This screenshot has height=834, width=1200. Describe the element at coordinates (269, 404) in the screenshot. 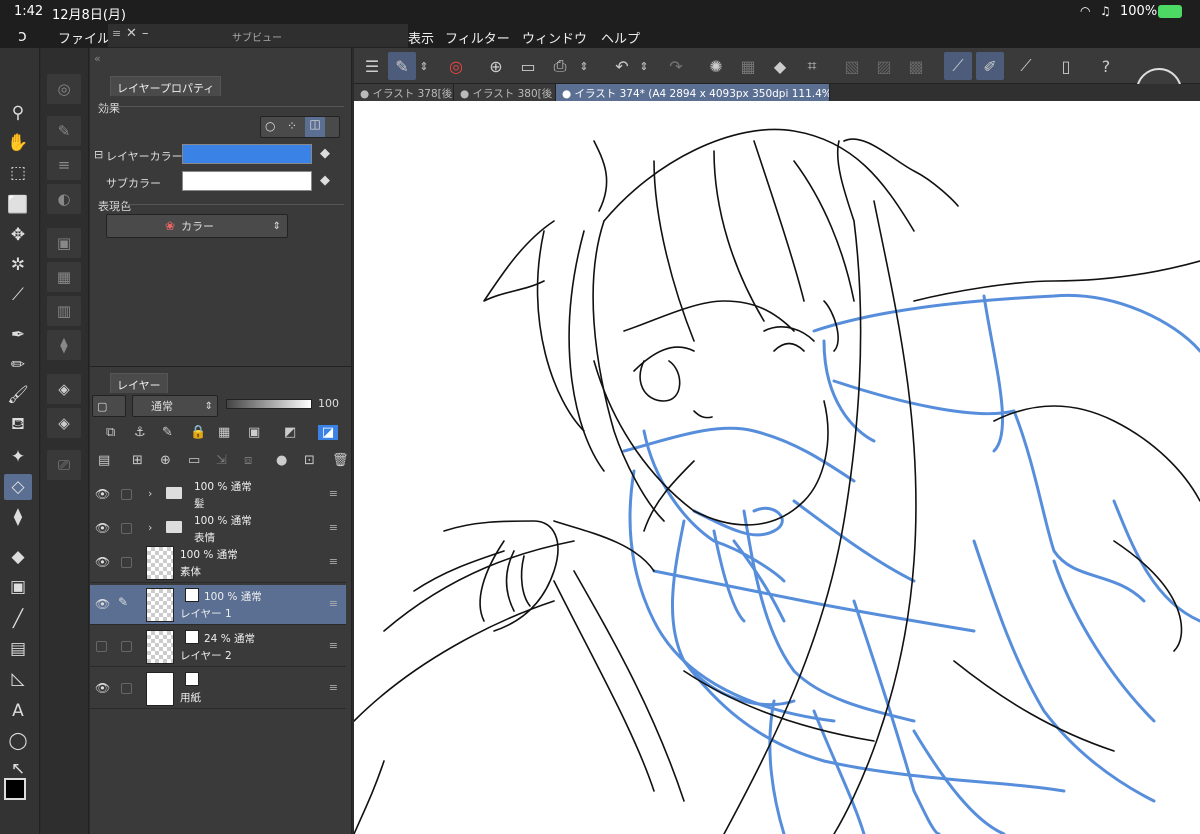

I see `opacity-slider` at that location.